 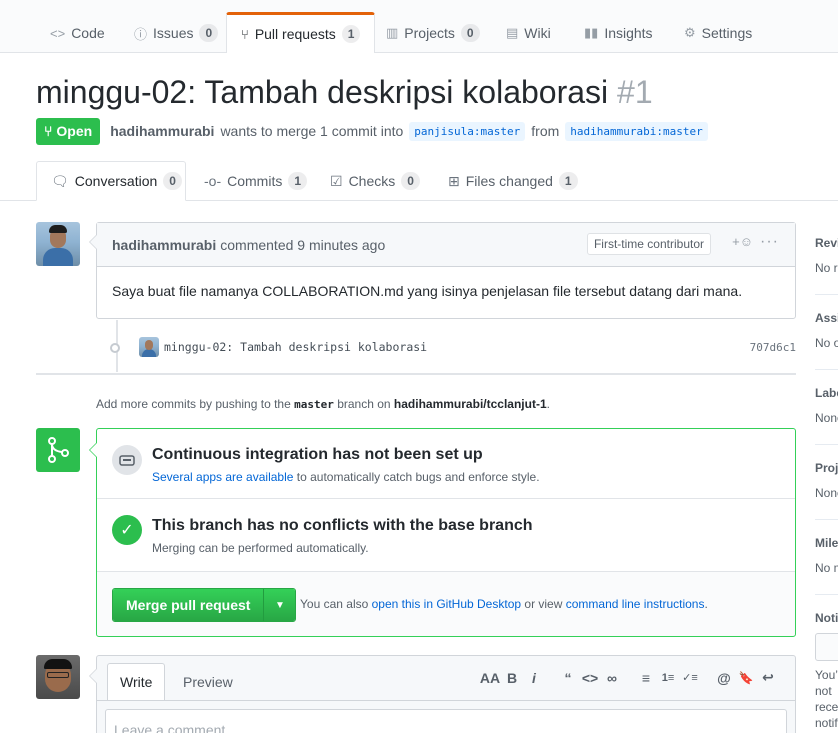 I want to click on sidebar-assignees-title: Assignees, so click(x=826, y=318).